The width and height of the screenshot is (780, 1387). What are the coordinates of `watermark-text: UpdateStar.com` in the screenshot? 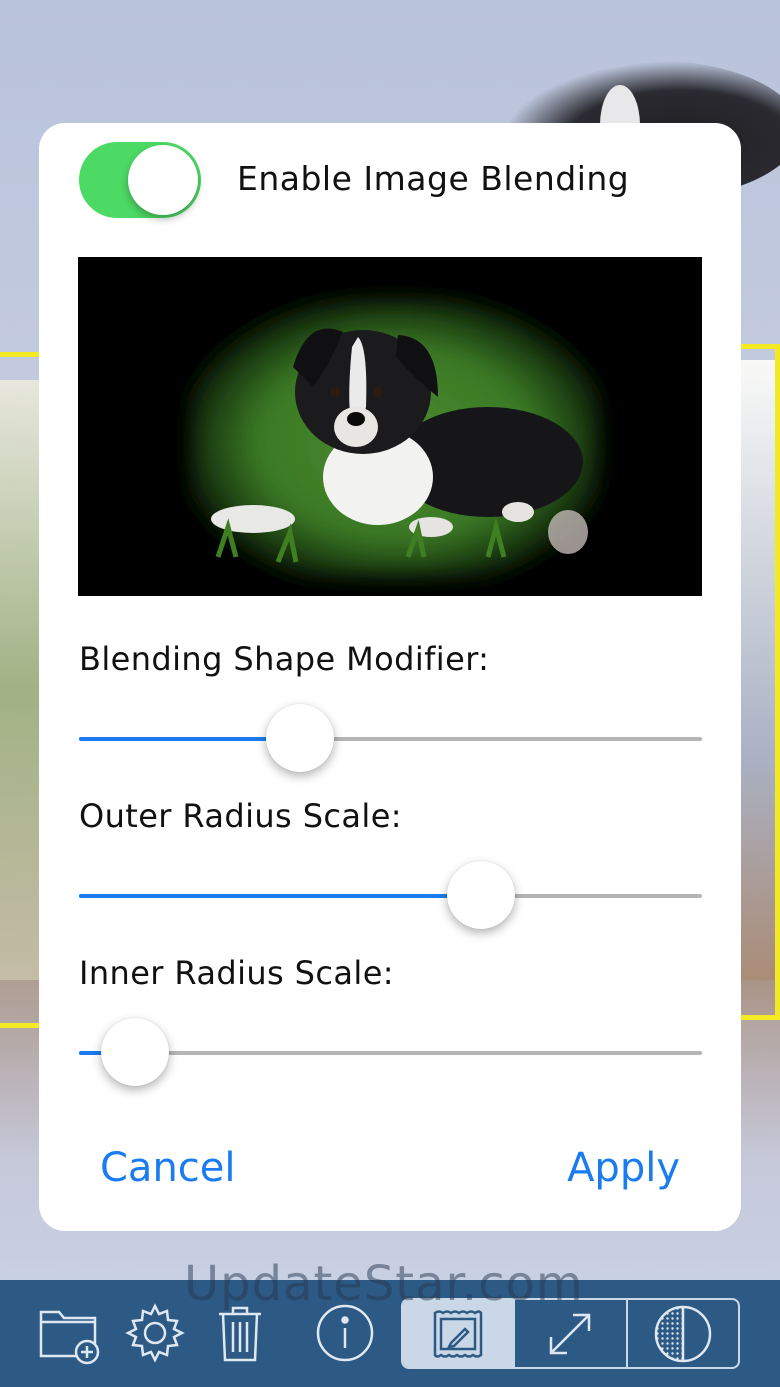 It's located at (384, 1284).